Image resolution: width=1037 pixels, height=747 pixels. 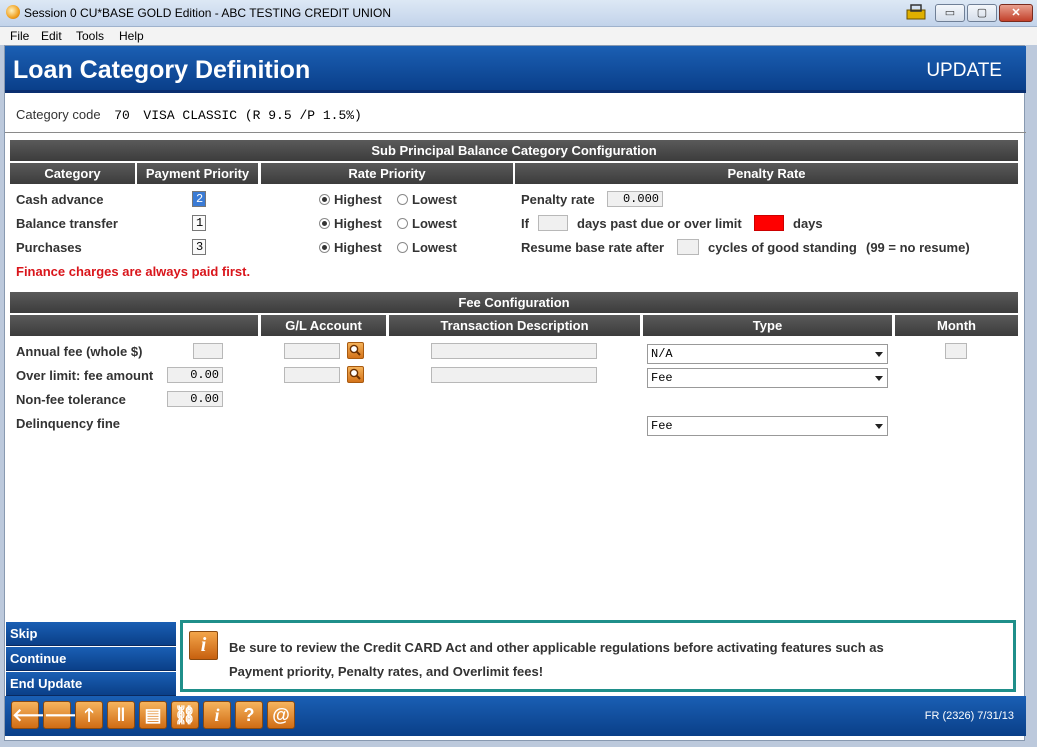 I want to click on menu-help: Help, so click(x=131, y=36).